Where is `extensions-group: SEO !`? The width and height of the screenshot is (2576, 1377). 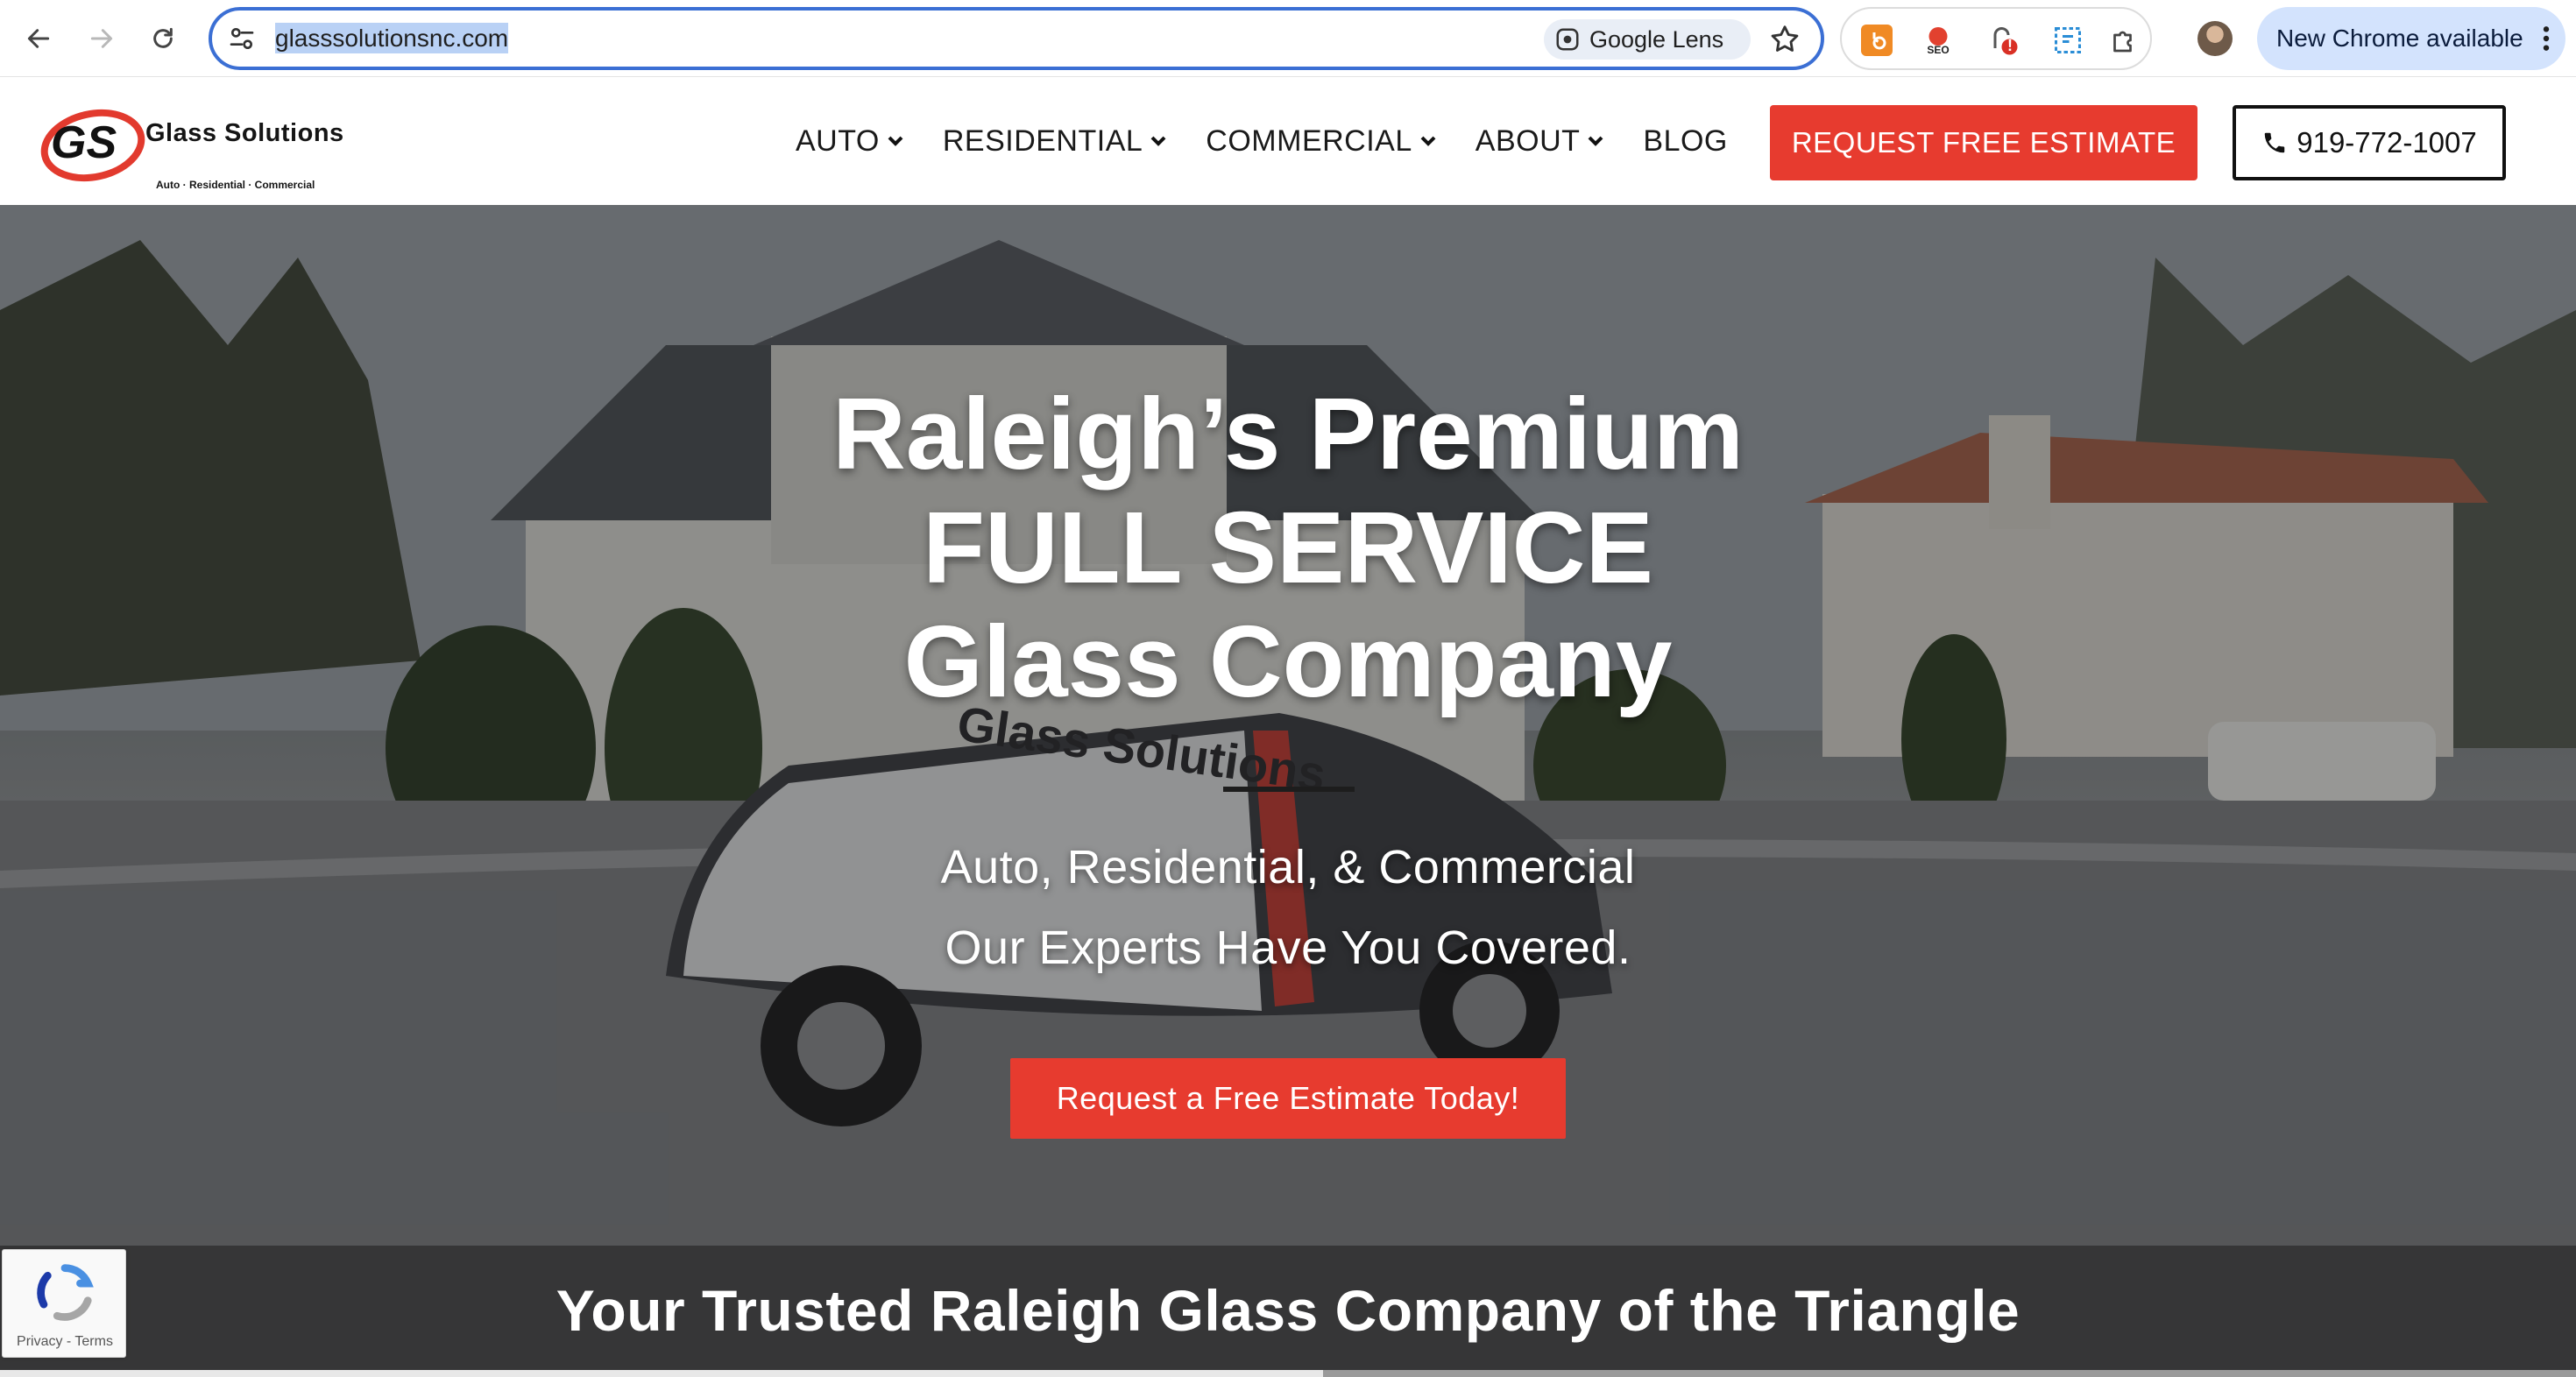 extensions-group: SEO ! is located at coordinates (1996, 38).